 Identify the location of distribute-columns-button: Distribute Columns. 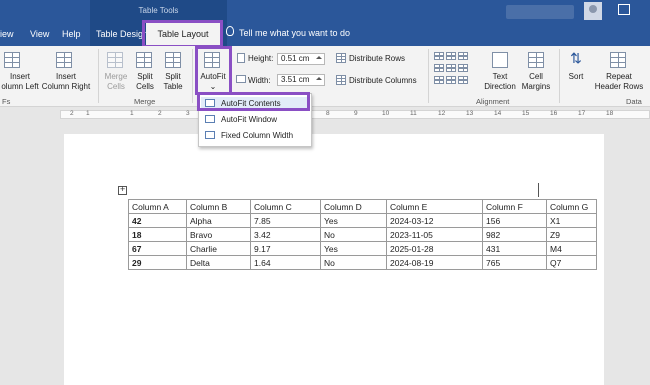
(383, 81).